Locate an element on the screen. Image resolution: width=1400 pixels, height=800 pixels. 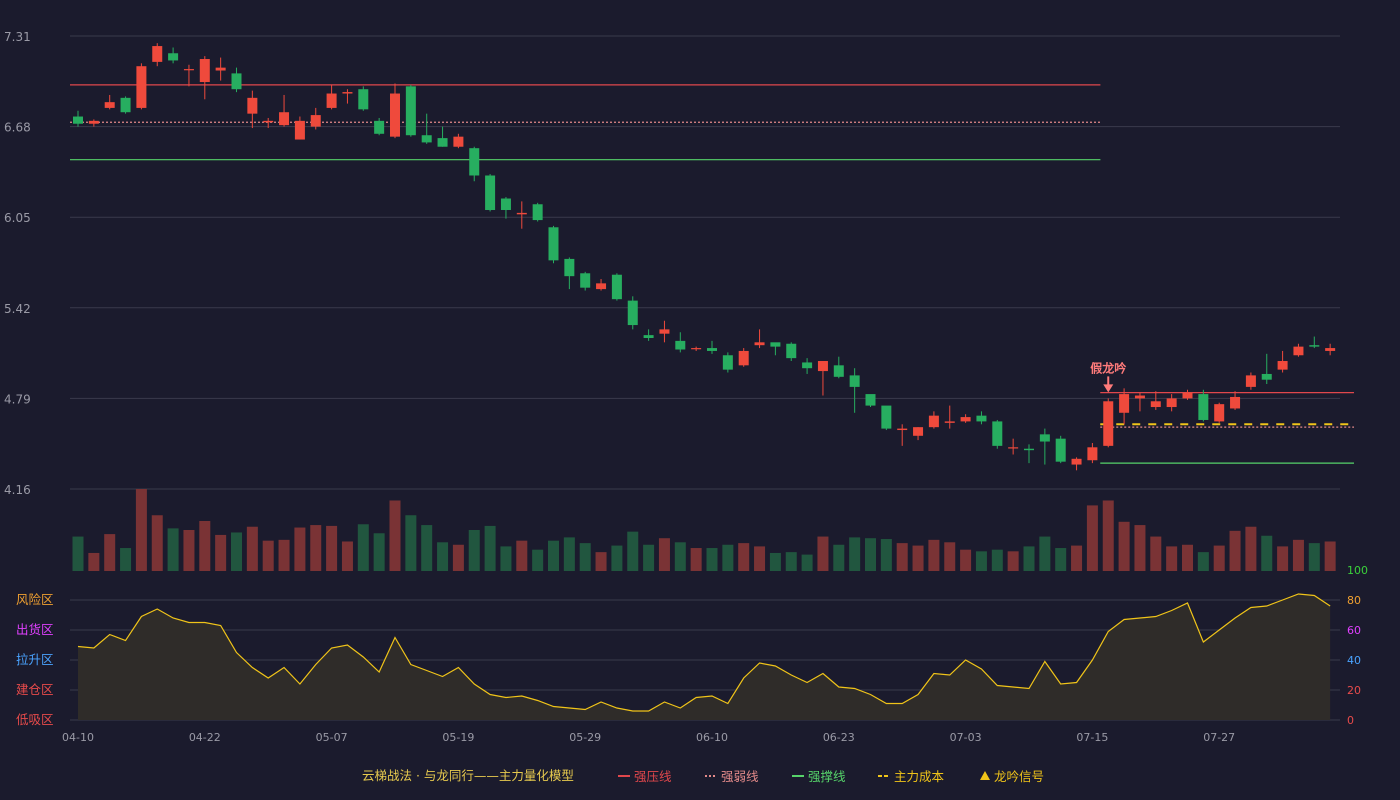
zone-label: 拉升区 is located at coordinates (35, 659).